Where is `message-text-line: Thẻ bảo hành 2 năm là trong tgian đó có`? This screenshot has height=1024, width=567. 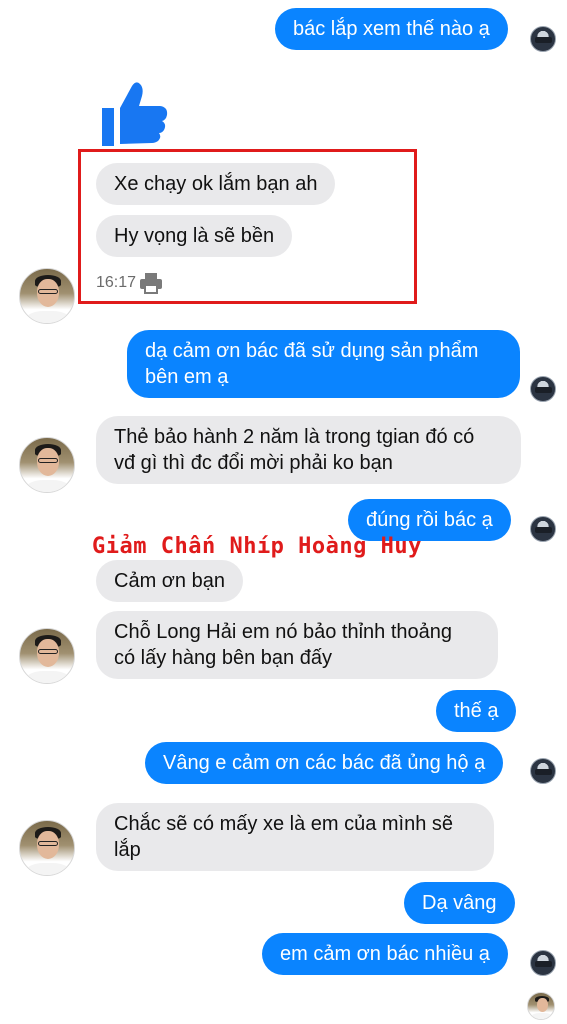 message-text-line: Thẻ bảo hành 2 năm là trong tgian đó có is located at coordinates (294, 437).